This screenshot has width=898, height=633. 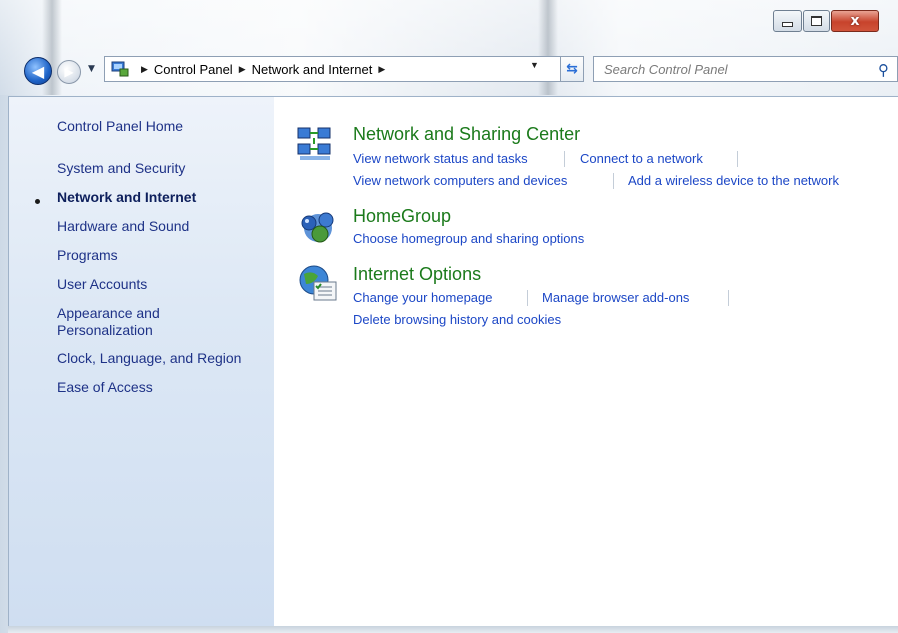 I want to click on network-sharing-icon, so click(x=318, y=146).